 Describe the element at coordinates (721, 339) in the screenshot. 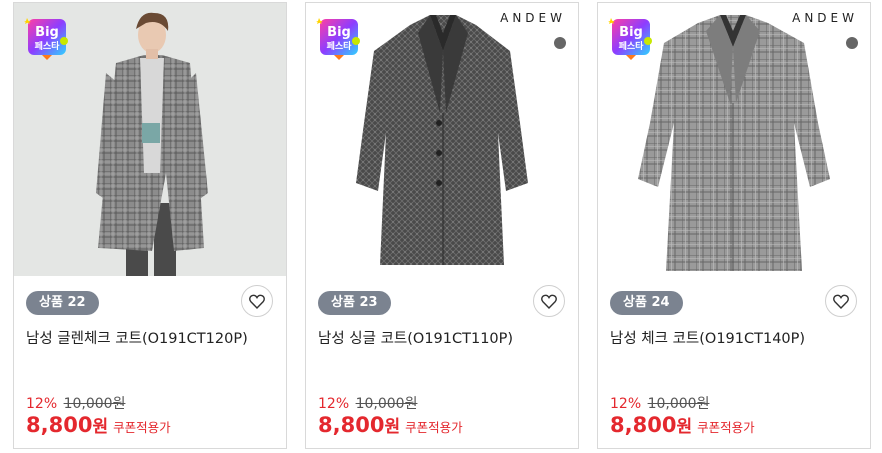

I see `product-name: 남성 체크 코트(O191CT140P)` at that location.